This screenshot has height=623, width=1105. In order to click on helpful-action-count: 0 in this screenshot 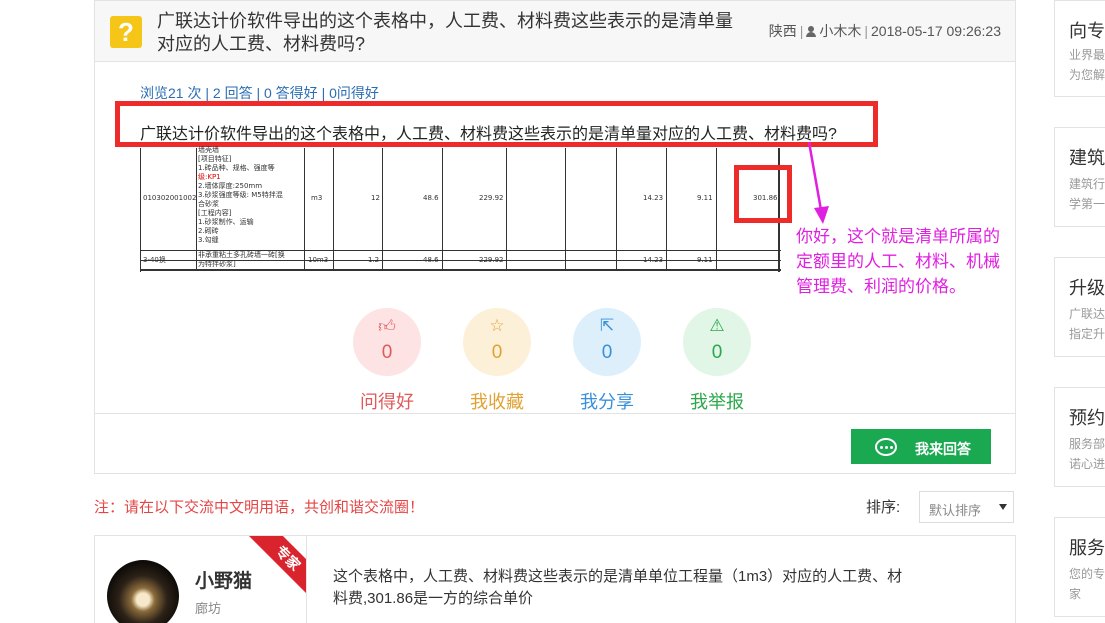, I will do `click(387, 352)`.